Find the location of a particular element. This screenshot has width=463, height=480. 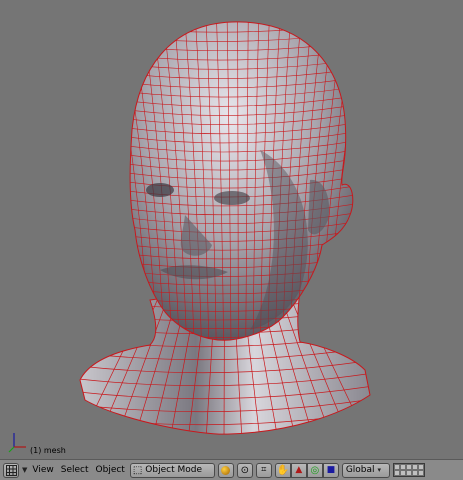

mode-selector: ⬚ Object Mode is located at coordinates (172, 470).